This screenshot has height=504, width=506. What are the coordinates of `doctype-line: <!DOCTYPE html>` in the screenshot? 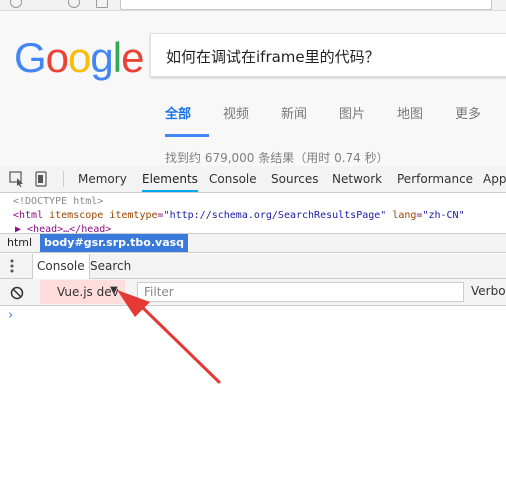 It's located at (58, 202).